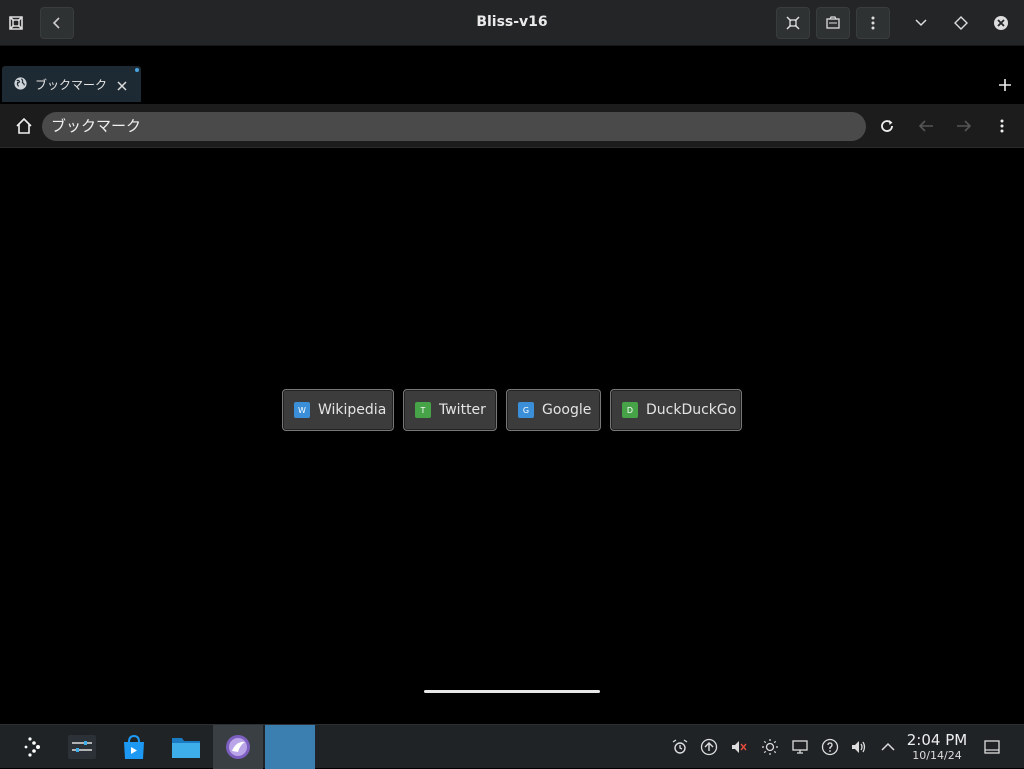  What do you see at coordinates (992, 747) in the screenshot?
I see `show-desktop-icon` at bounding box center [992, 747].